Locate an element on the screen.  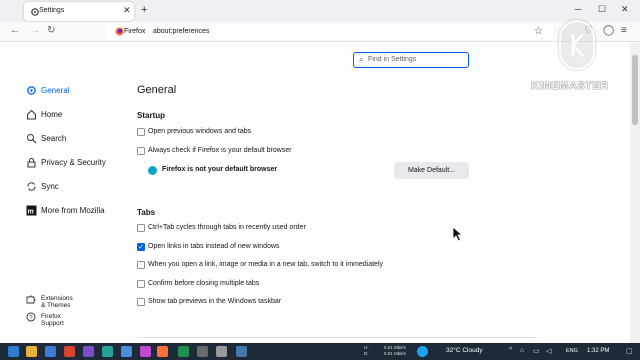
info-icon is located at coordinates (152, 170).